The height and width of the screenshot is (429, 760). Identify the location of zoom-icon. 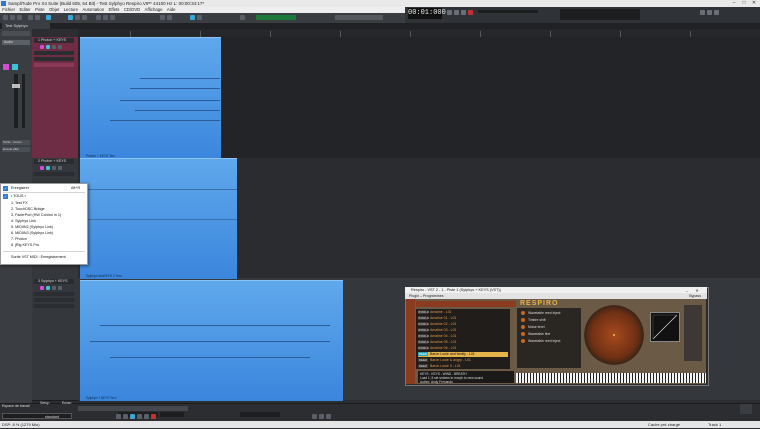
(98, 17).